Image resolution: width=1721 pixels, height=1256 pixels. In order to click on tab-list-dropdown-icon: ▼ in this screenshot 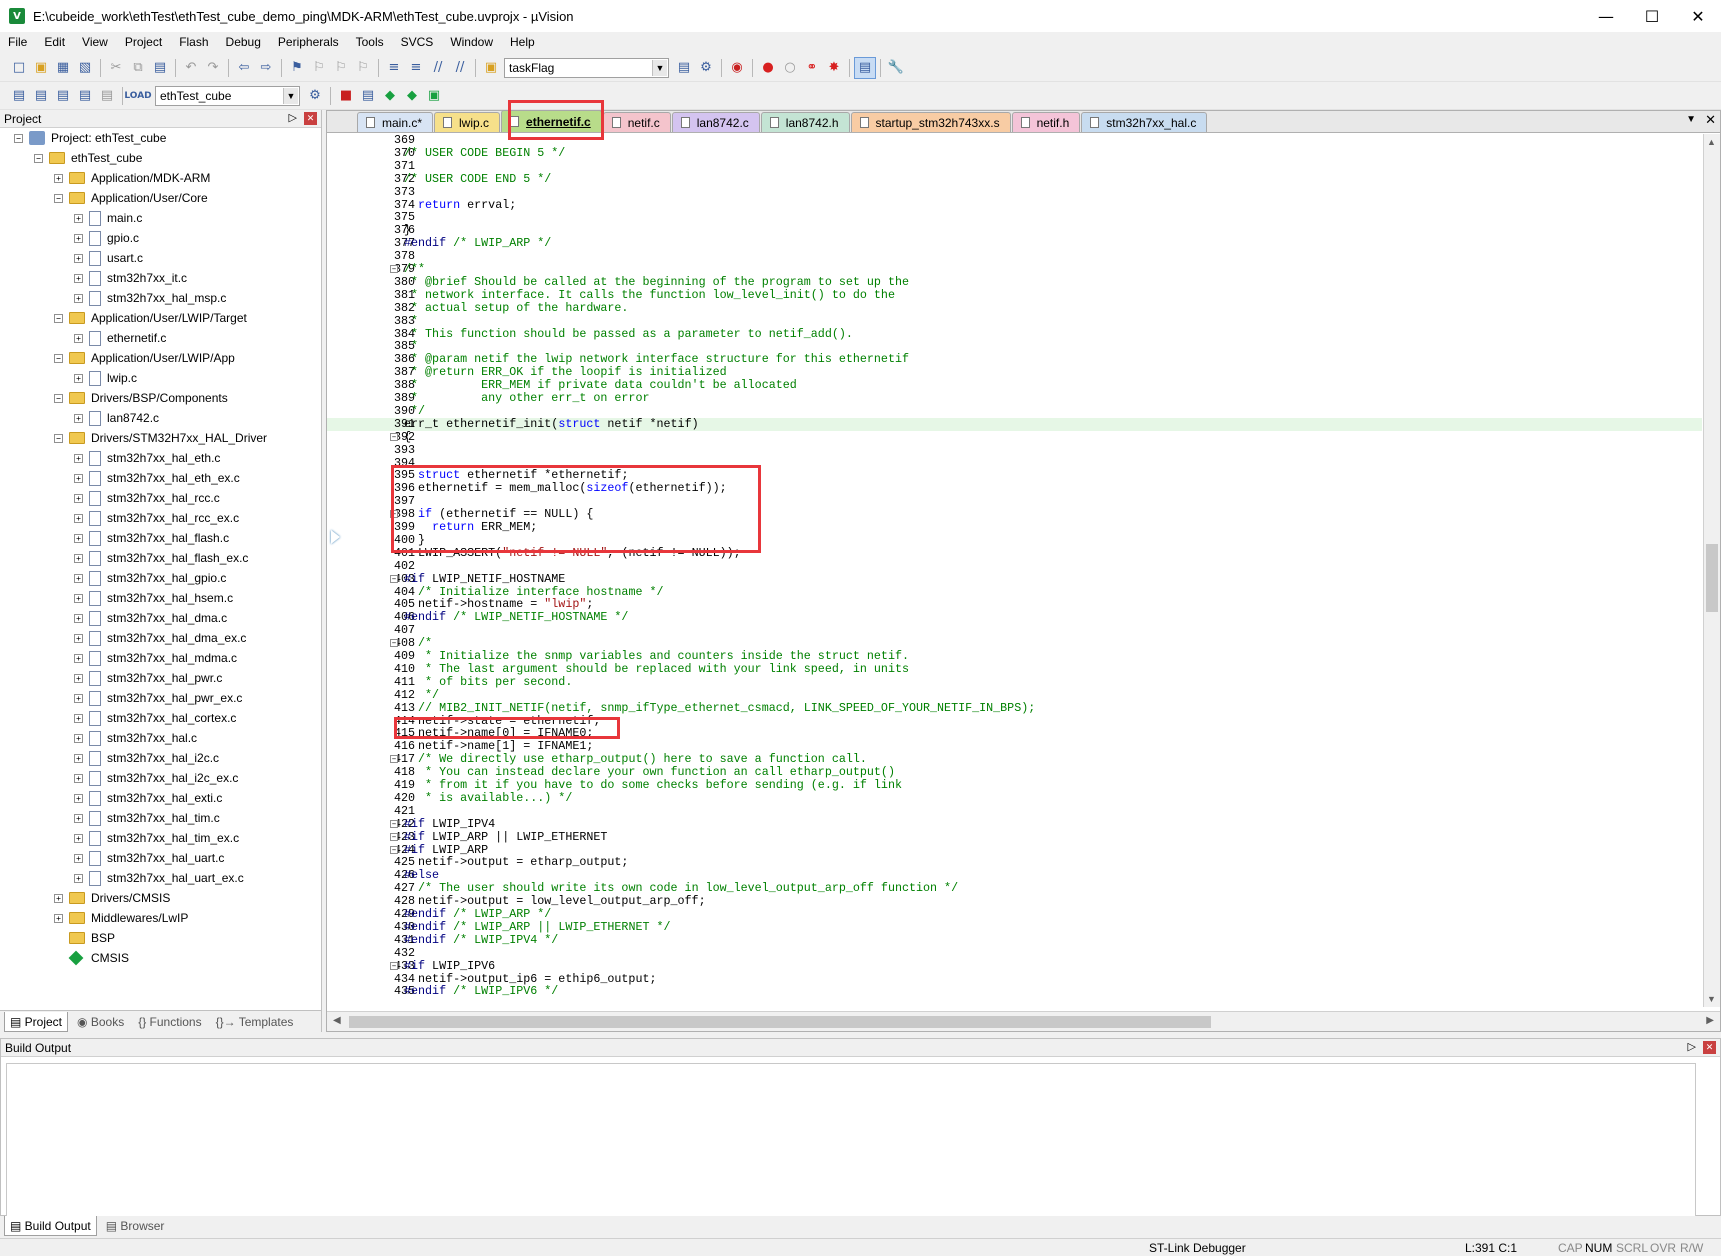, I will do `click(1691, 119)`.